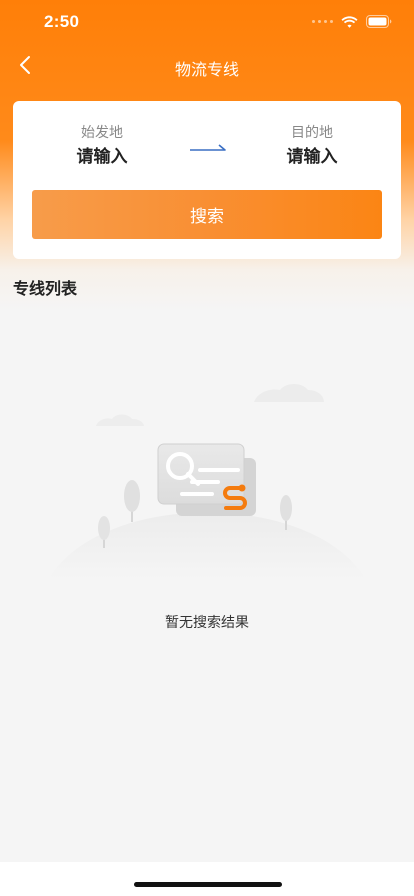 The image size is (414, 896). What do you see at coordinates (379, 21) in the screenshot?
I see `battery-icon` at bounding box center [379, 21].